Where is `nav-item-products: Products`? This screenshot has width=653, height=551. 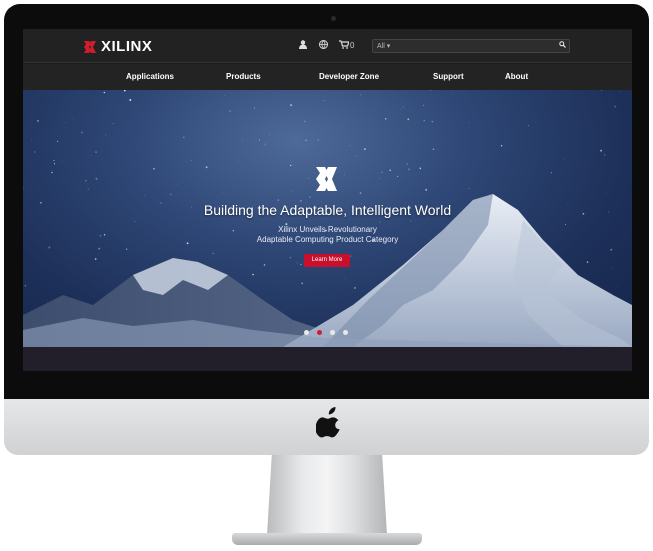 nav-item-products: Products is located at coordinates (243, 76).